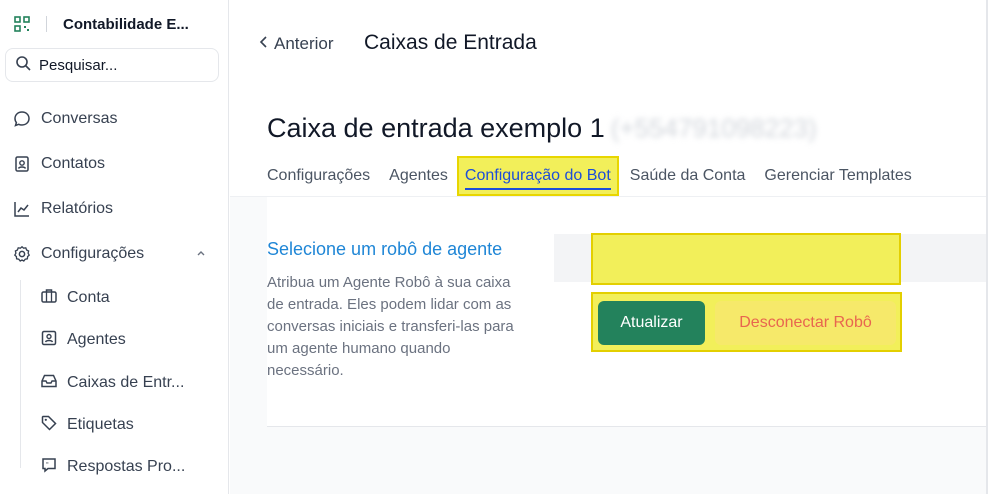 Image resolution: width=988 pixels, height=494 pixels. I want to click on tab-saude-da-conta: Saúde da Conta, so click(688, 176).